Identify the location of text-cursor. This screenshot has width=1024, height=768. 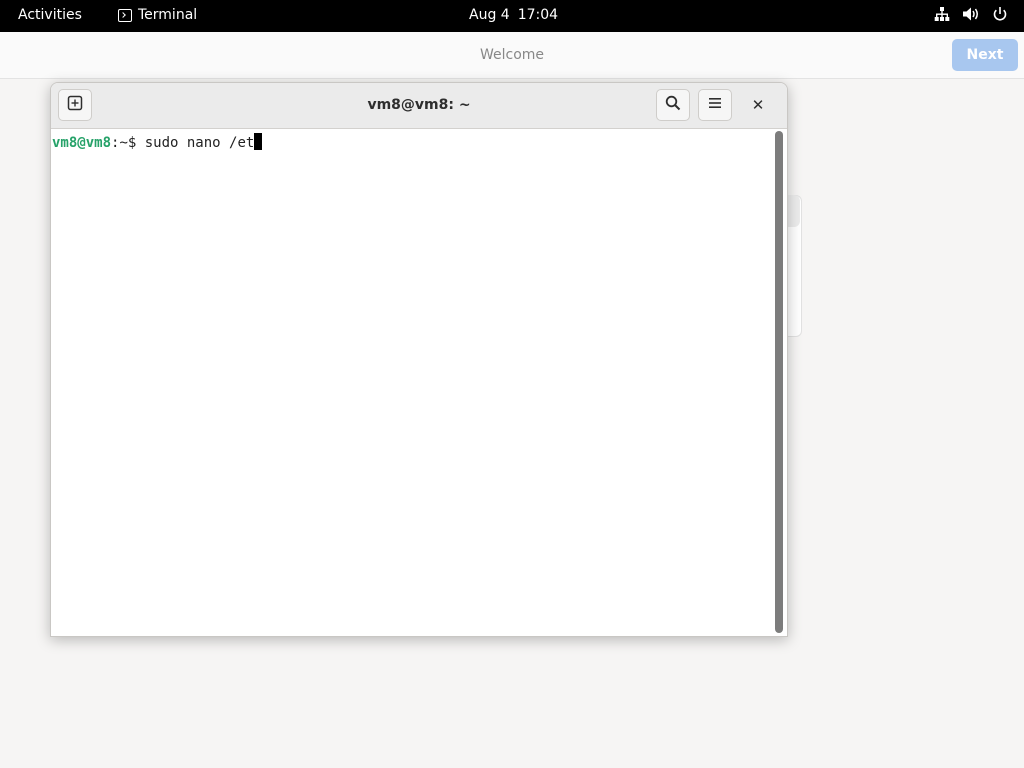
(258, 141).